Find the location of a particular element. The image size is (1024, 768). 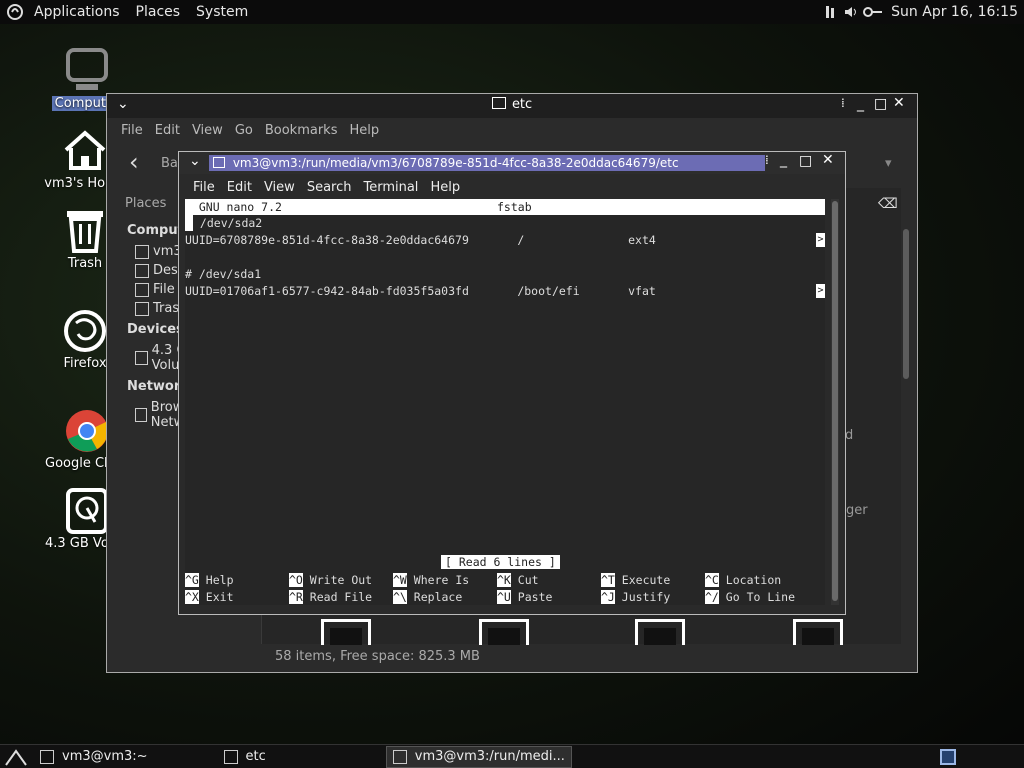

taskbar-item-etc: etc is located at coordinates (245, 757).